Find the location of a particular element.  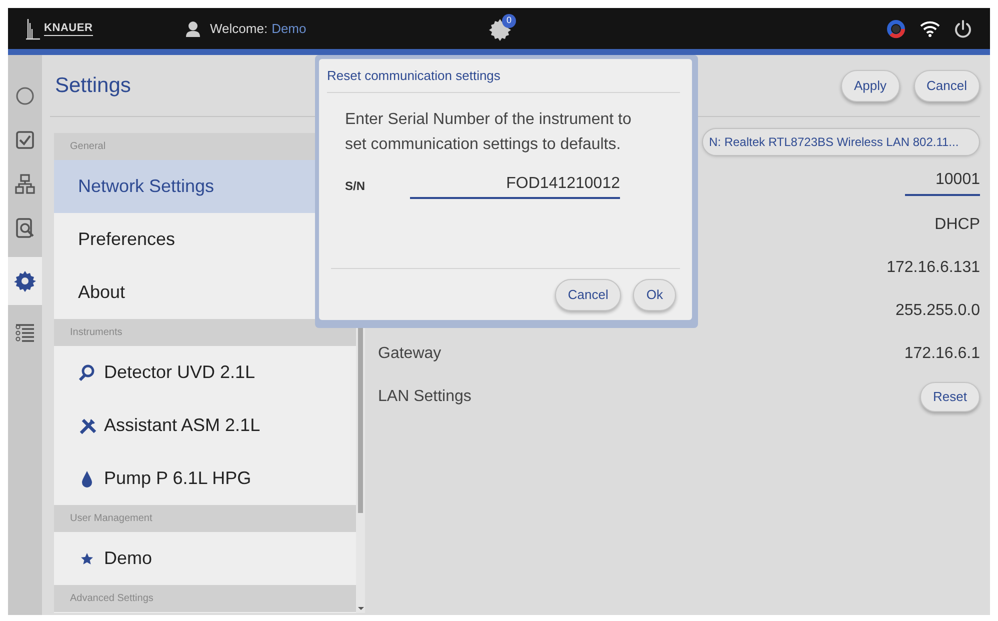

row-value: DHCP is located at coordinates (957, 224).